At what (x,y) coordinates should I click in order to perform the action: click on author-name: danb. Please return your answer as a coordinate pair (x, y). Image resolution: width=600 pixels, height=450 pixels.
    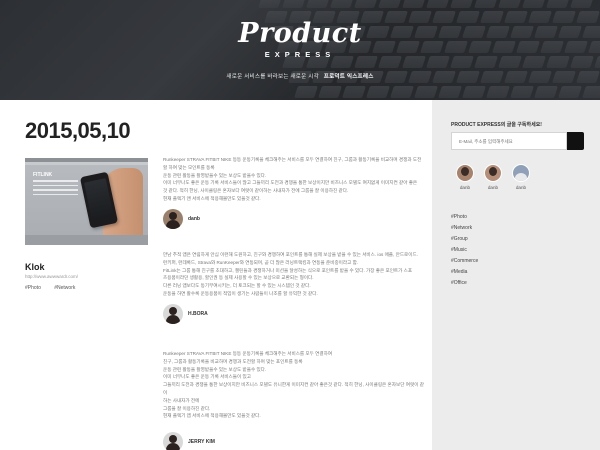
    Looking at the image, I should click on (194, 218).